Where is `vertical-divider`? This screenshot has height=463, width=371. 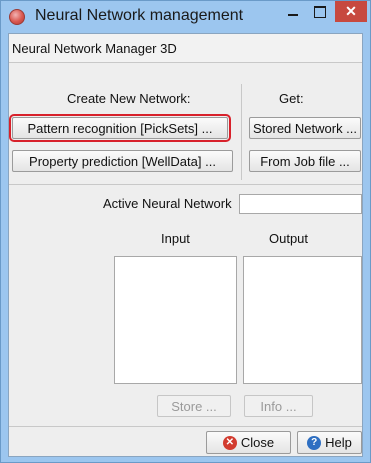 vertical-divider is located at coordinates (241, 132).